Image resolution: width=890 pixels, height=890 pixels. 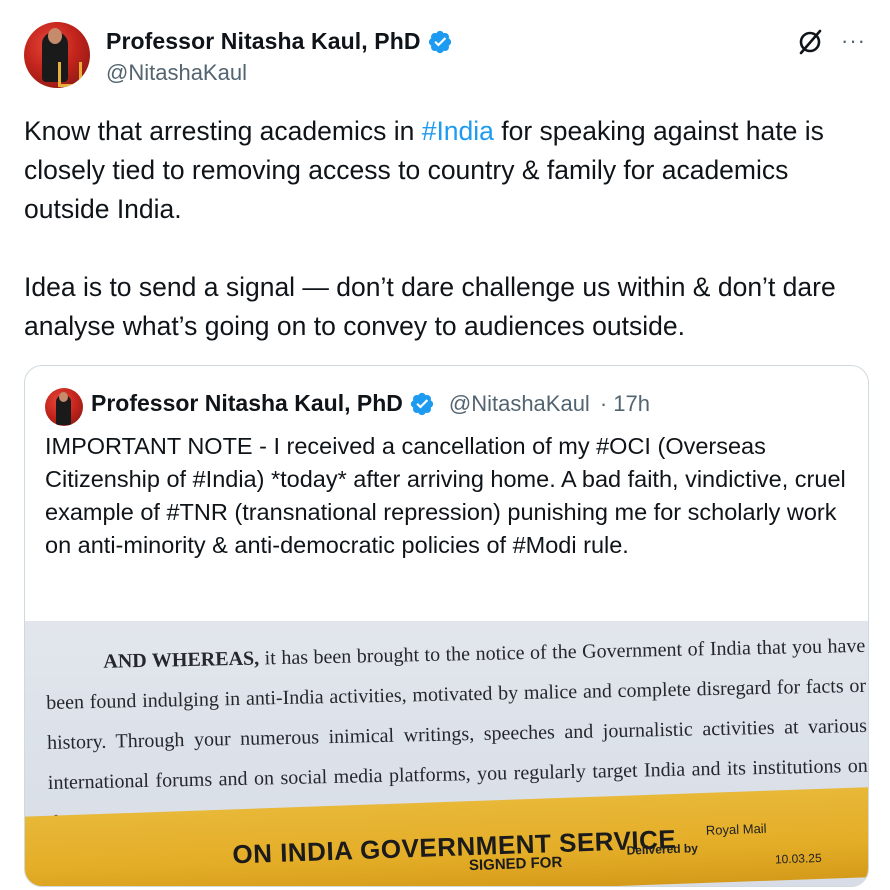 I want to click on document-lead: AND WHEREAS,, so click(x=181, y=660).